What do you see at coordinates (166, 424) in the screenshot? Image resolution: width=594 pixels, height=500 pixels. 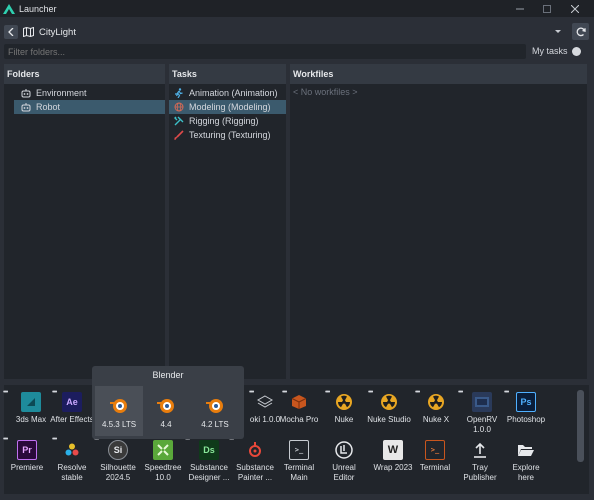 I see `version-label: 4.4` at bounding box center [166, 424].